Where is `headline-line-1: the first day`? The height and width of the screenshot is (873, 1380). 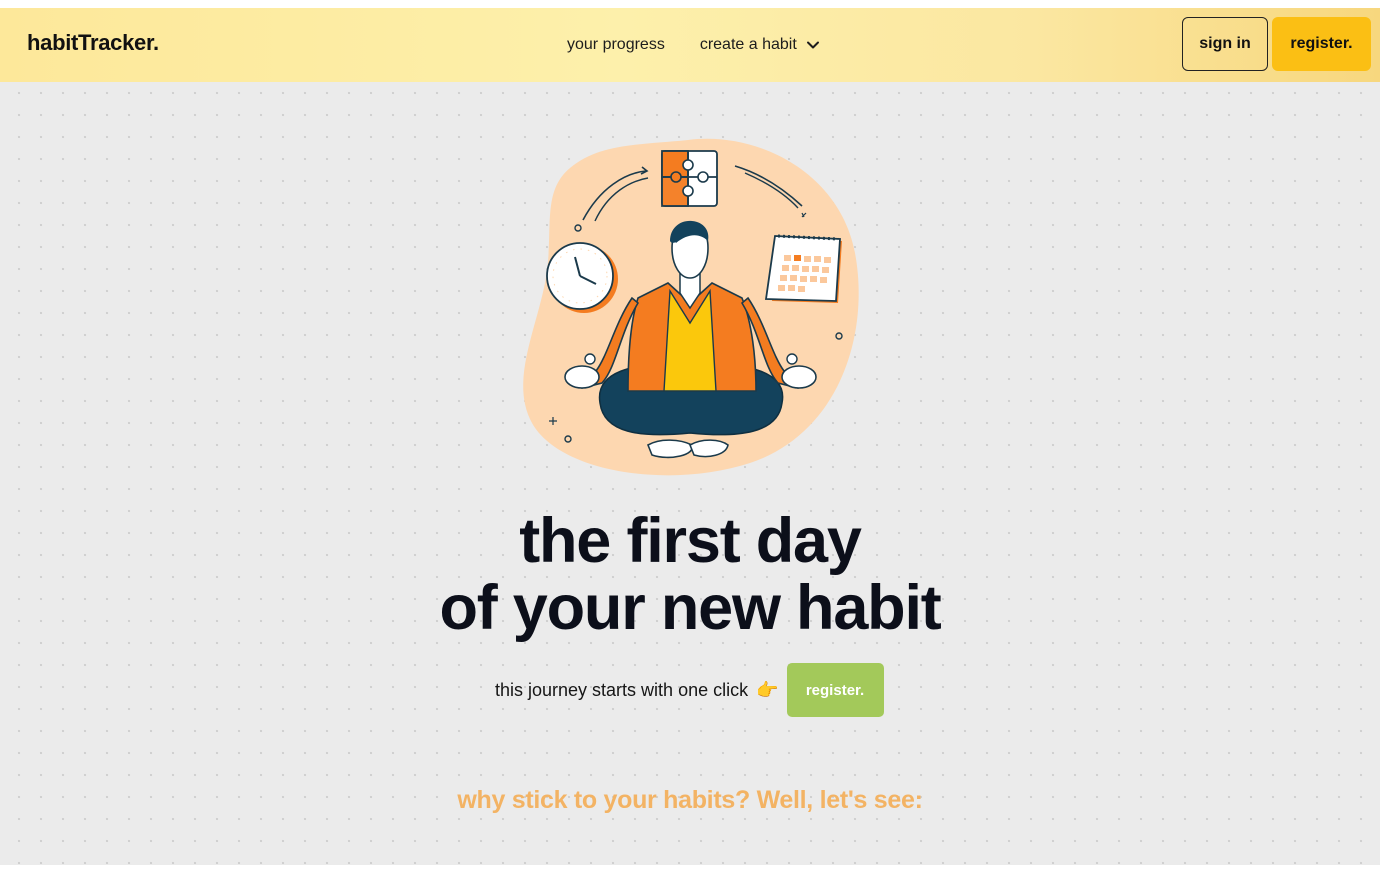 headline-line-1: the first day is located at coordinates (690, 541).